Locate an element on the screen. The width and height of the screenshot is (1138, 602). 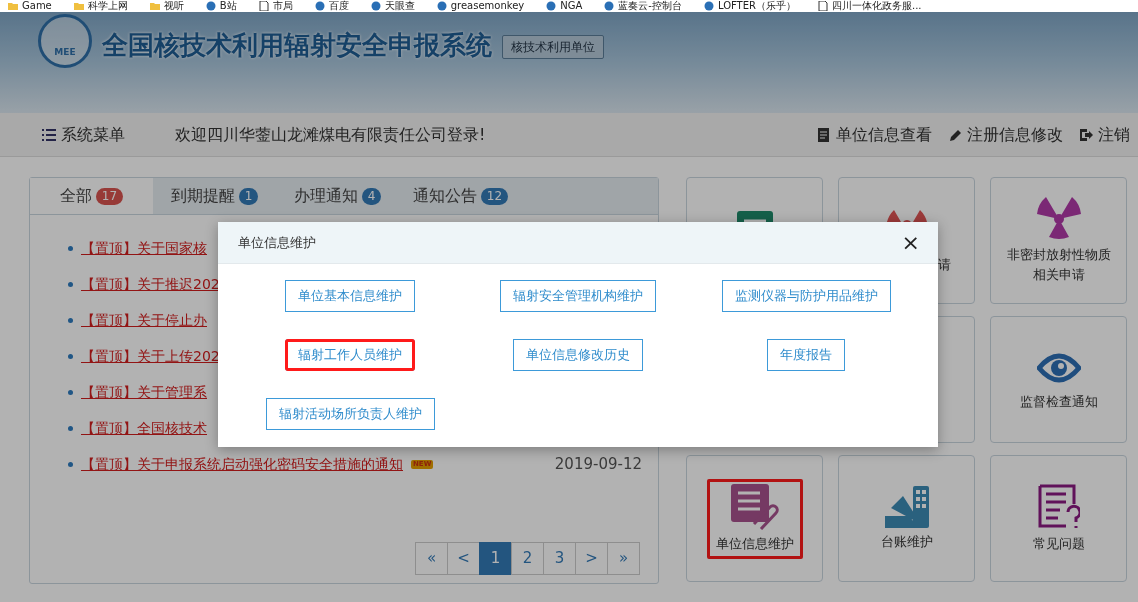
count-badge: 17 is located at coordinates (109, 196).